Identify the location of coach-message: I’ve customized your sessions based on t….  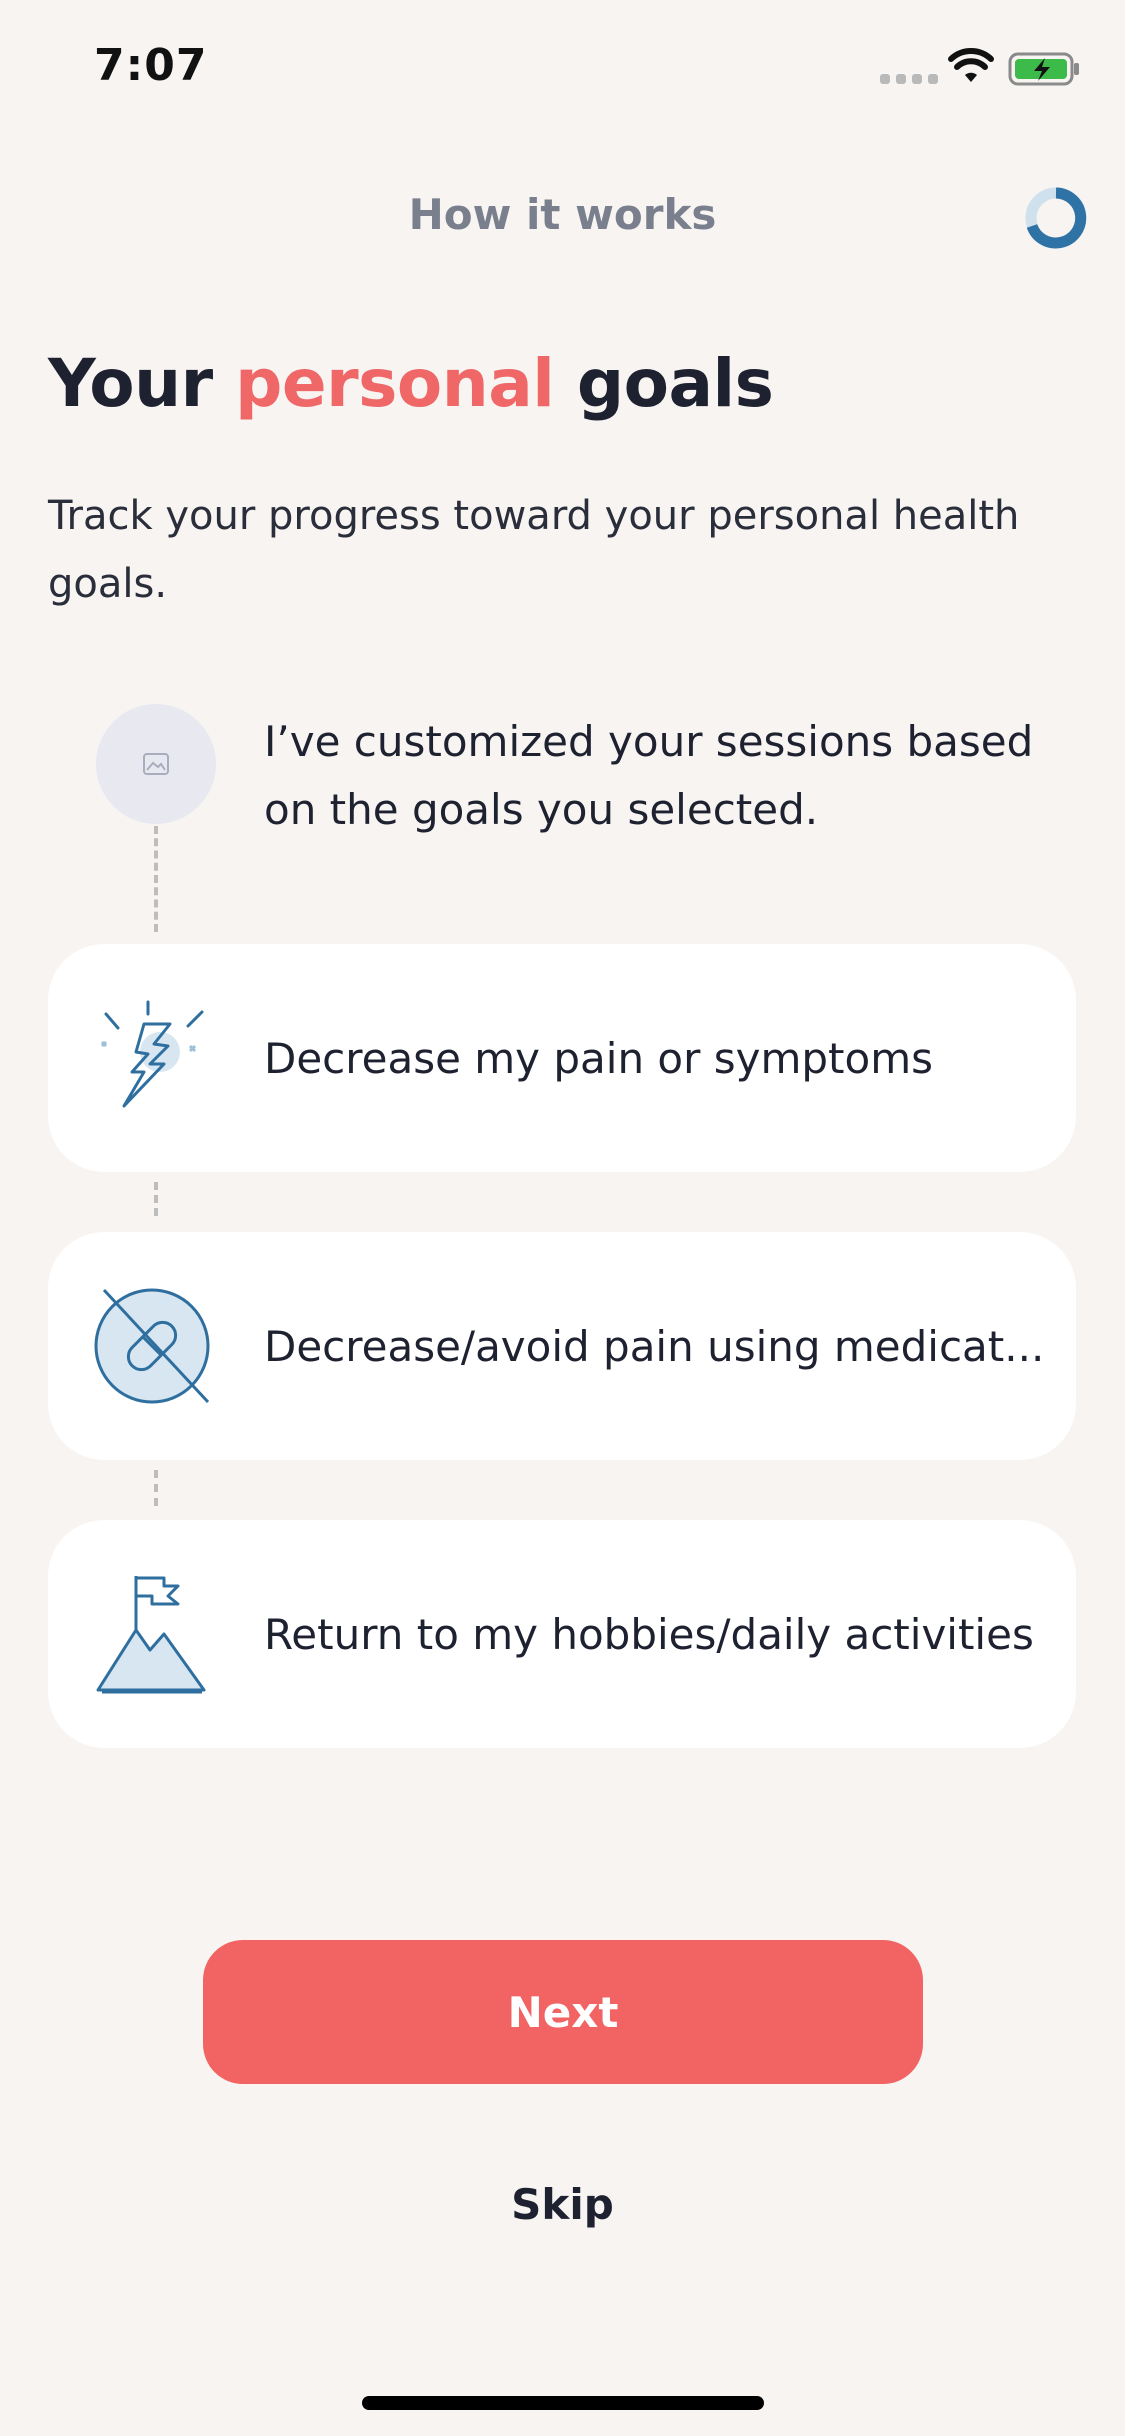
(649, 775).